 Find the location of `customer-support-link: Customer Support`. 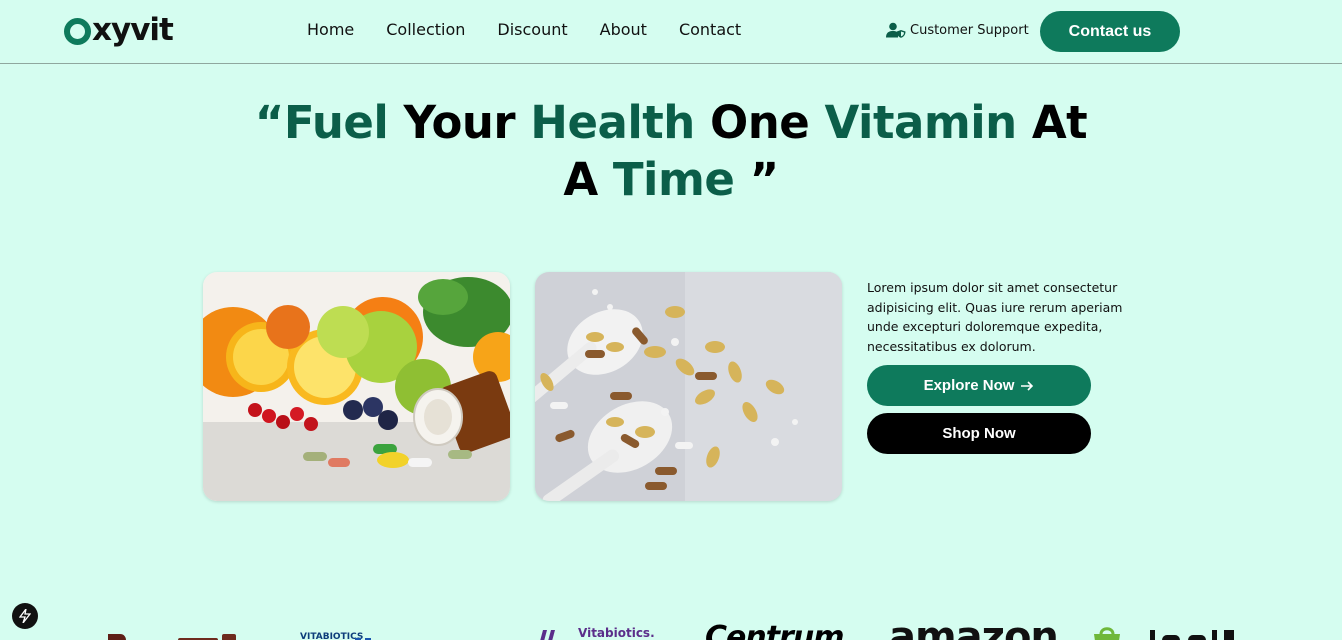

customer-support-link: Customer Support is located at coordinates (957, 30).